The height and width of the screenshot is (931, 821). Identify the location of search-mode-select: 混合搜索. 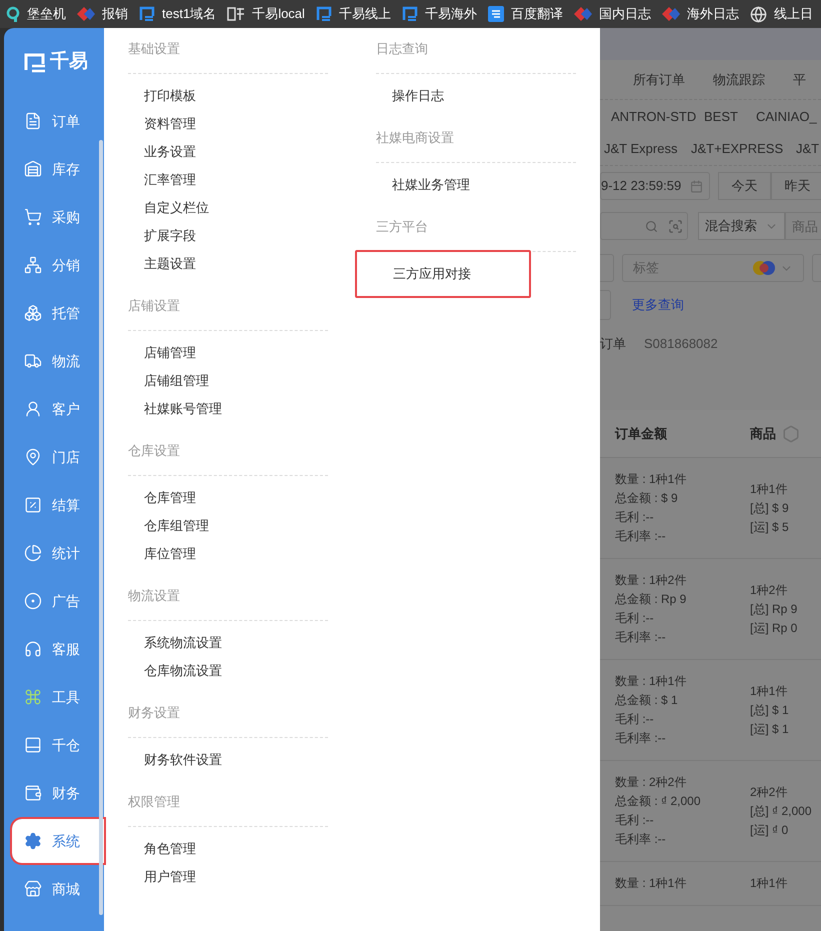
(741, 226).